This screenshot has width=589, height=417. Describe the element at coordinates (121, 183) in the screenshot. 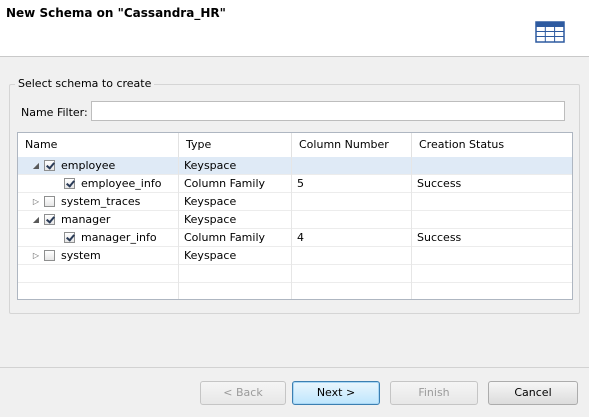

I see `row-name: employee_info` at that location.